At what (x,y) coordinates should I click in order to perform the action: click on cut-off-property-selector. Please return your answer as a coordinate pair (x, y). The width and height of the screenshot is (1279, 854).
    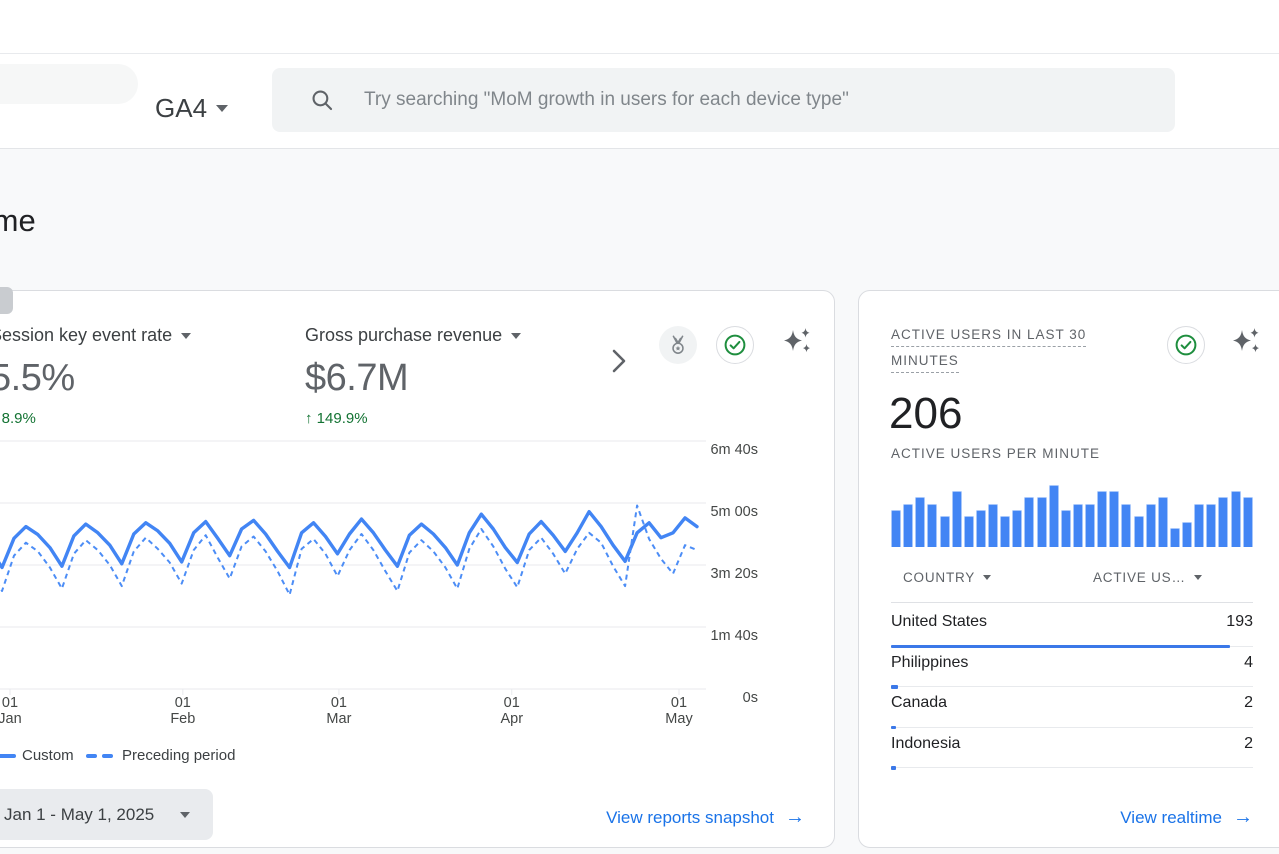
    Looking at the image, I should click on (69, 84).